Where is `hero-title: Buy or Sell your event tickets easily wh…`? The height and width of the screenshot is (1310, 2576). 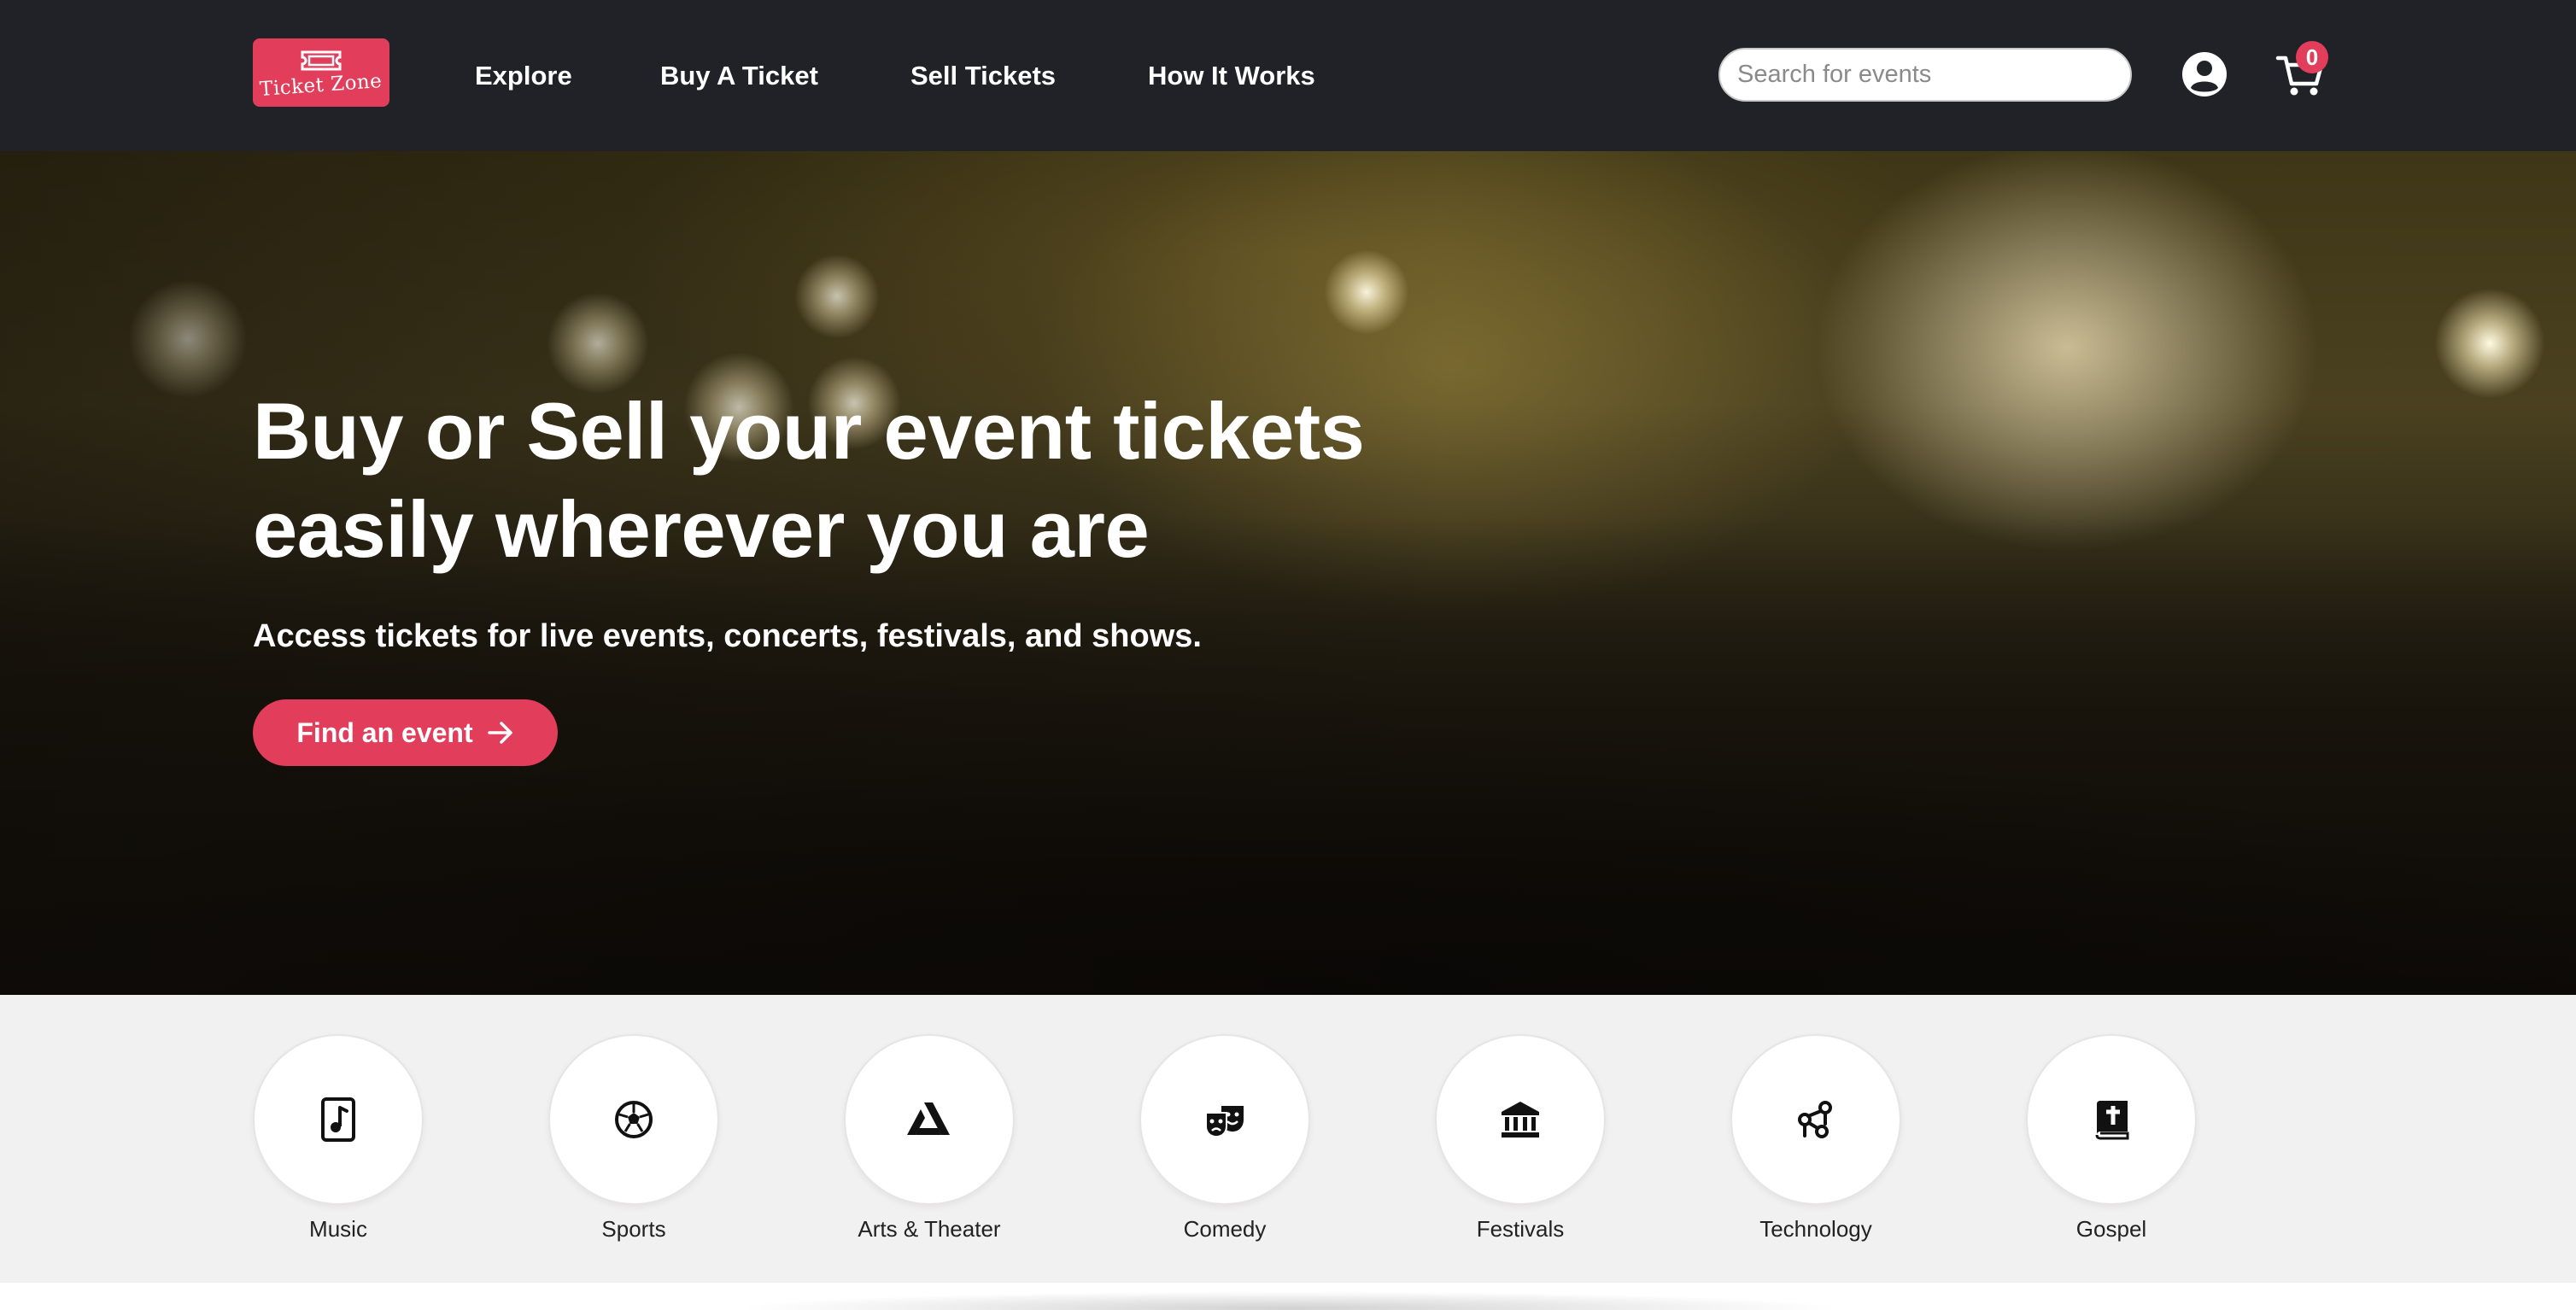 hero-title: Buy or Sell your event tickets easily wh… is located at coordinates (893, 480).